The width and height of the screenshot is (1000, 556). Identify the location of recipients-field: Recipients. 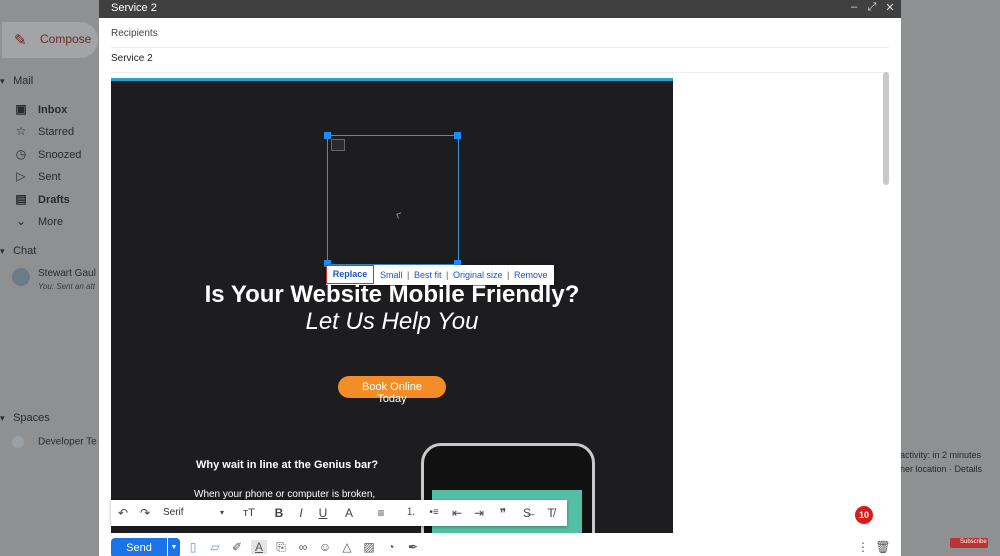
(500, 34).